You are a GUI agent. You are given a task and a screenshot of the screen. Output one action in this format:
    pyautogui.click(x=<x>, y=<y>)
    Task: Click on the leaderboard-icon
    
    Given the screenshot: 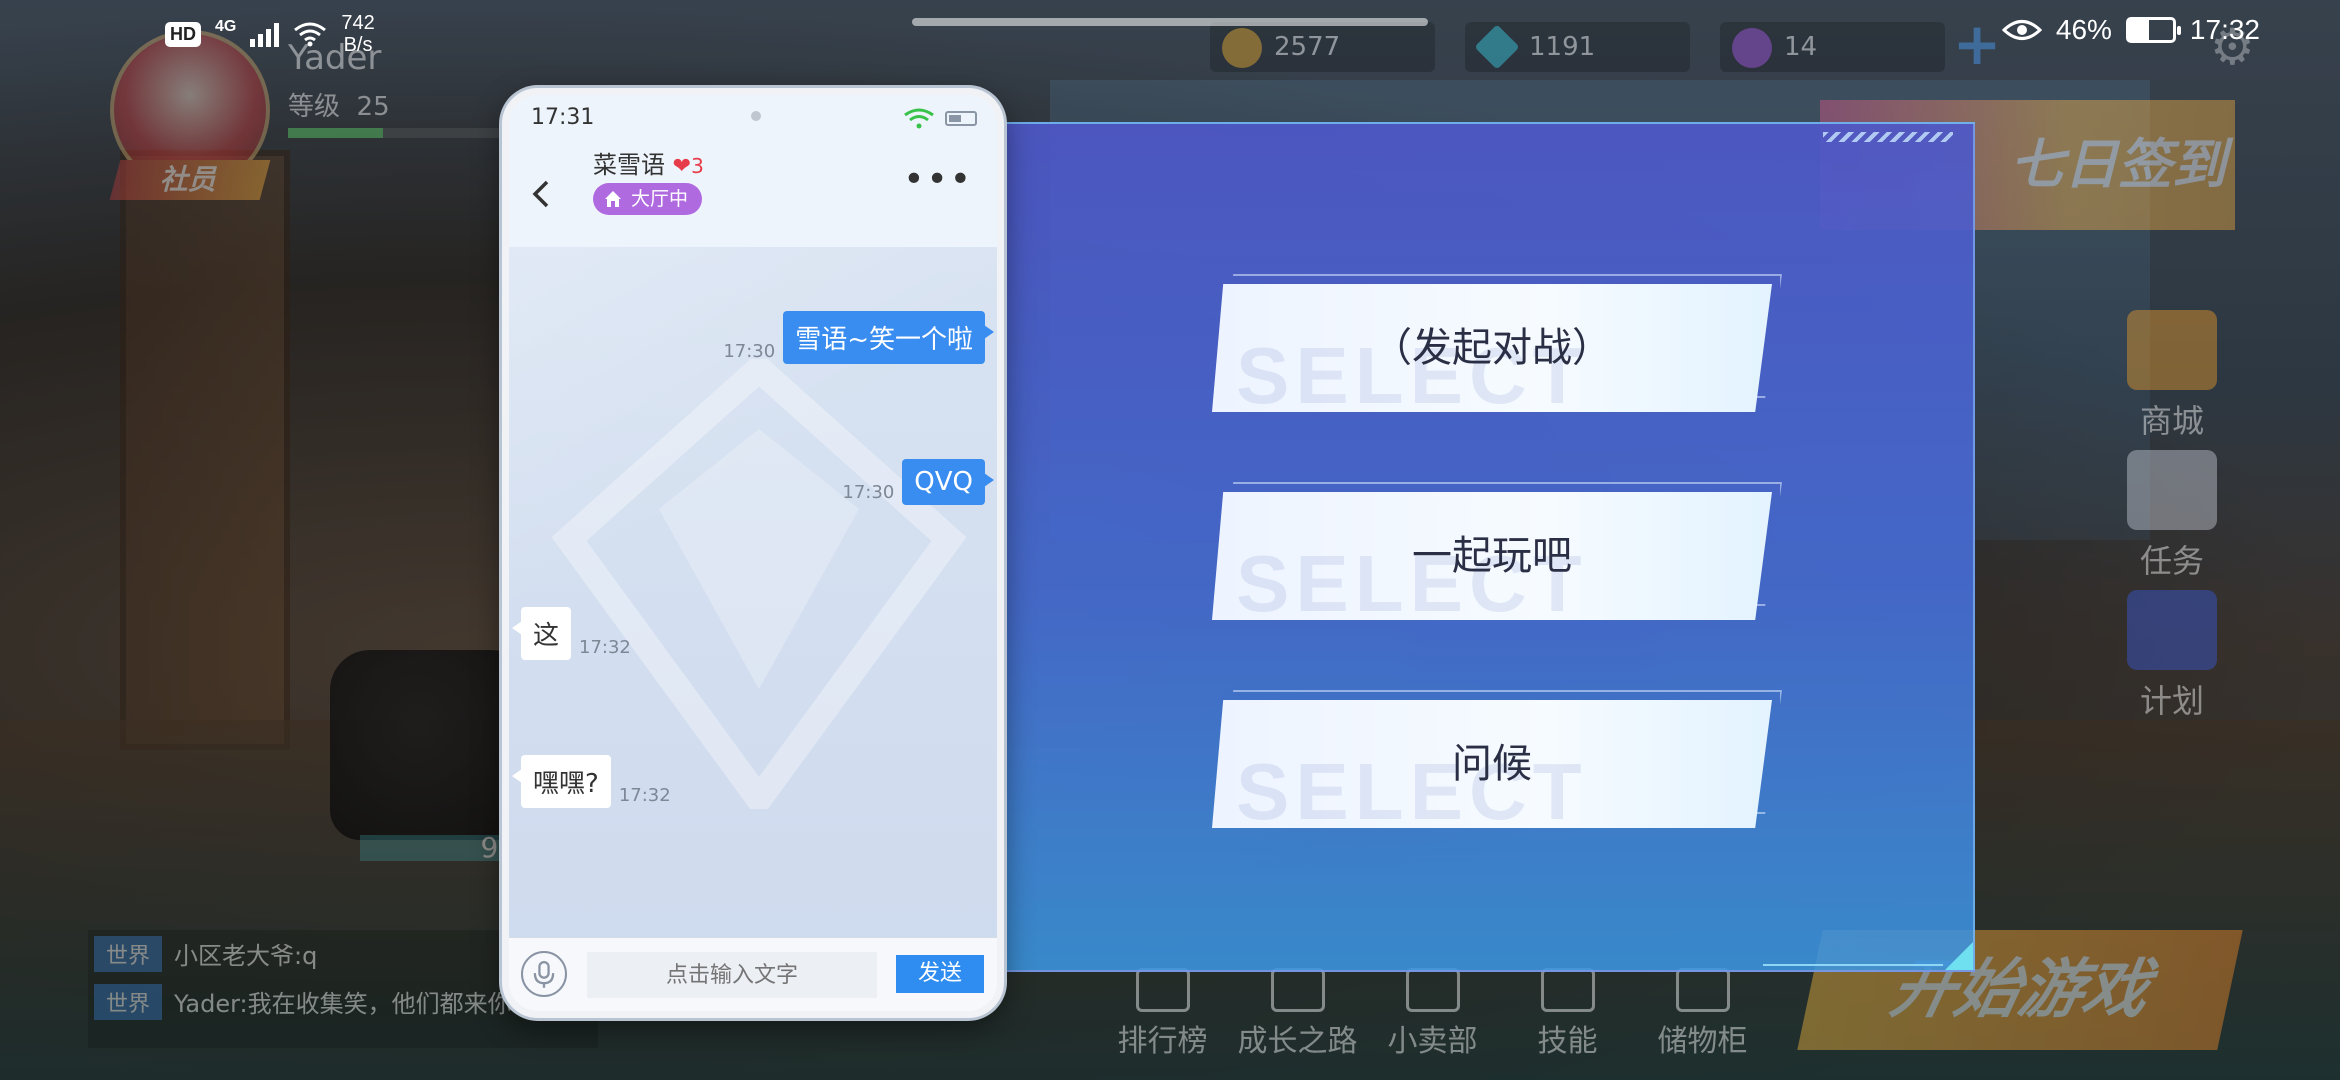 What is the action you would take?
    pyautogui.click(x=1162, y=990)
    